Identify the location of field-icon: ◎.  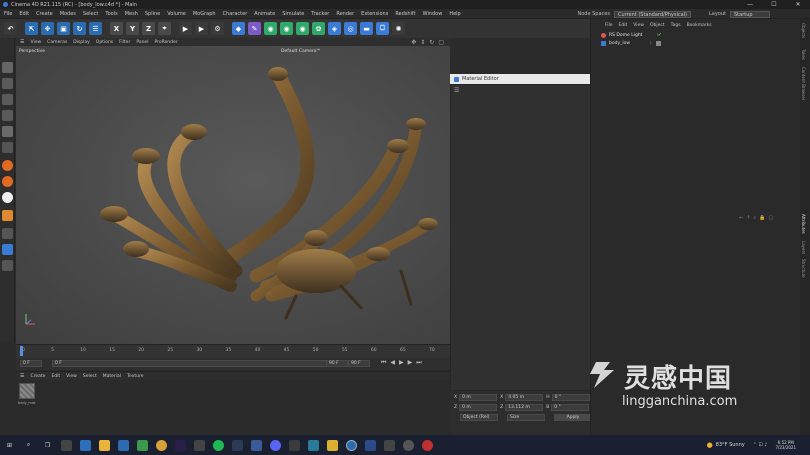
(350, 28).